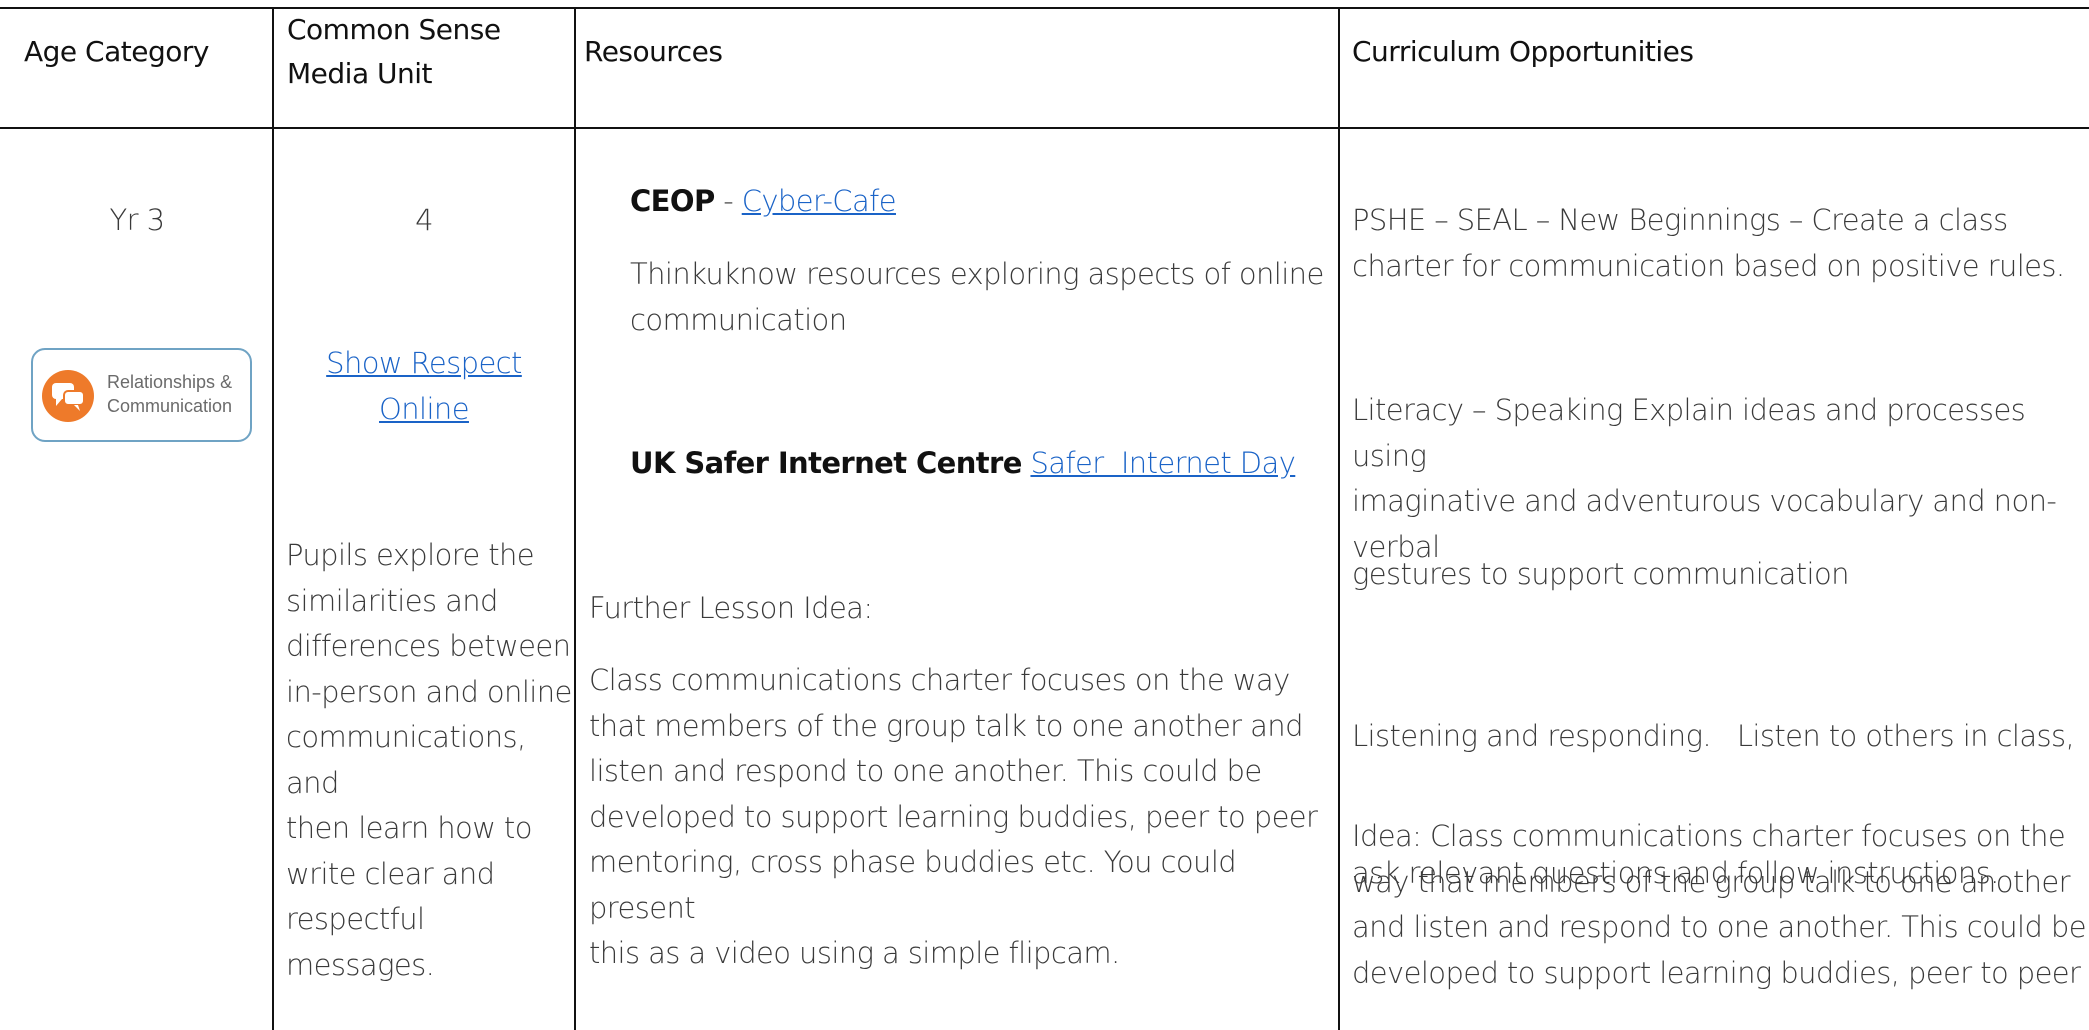 The image size is (2089, 1030). I want to click on safer-internet-day-link: Safer Internet Day, so click(1162, 463).